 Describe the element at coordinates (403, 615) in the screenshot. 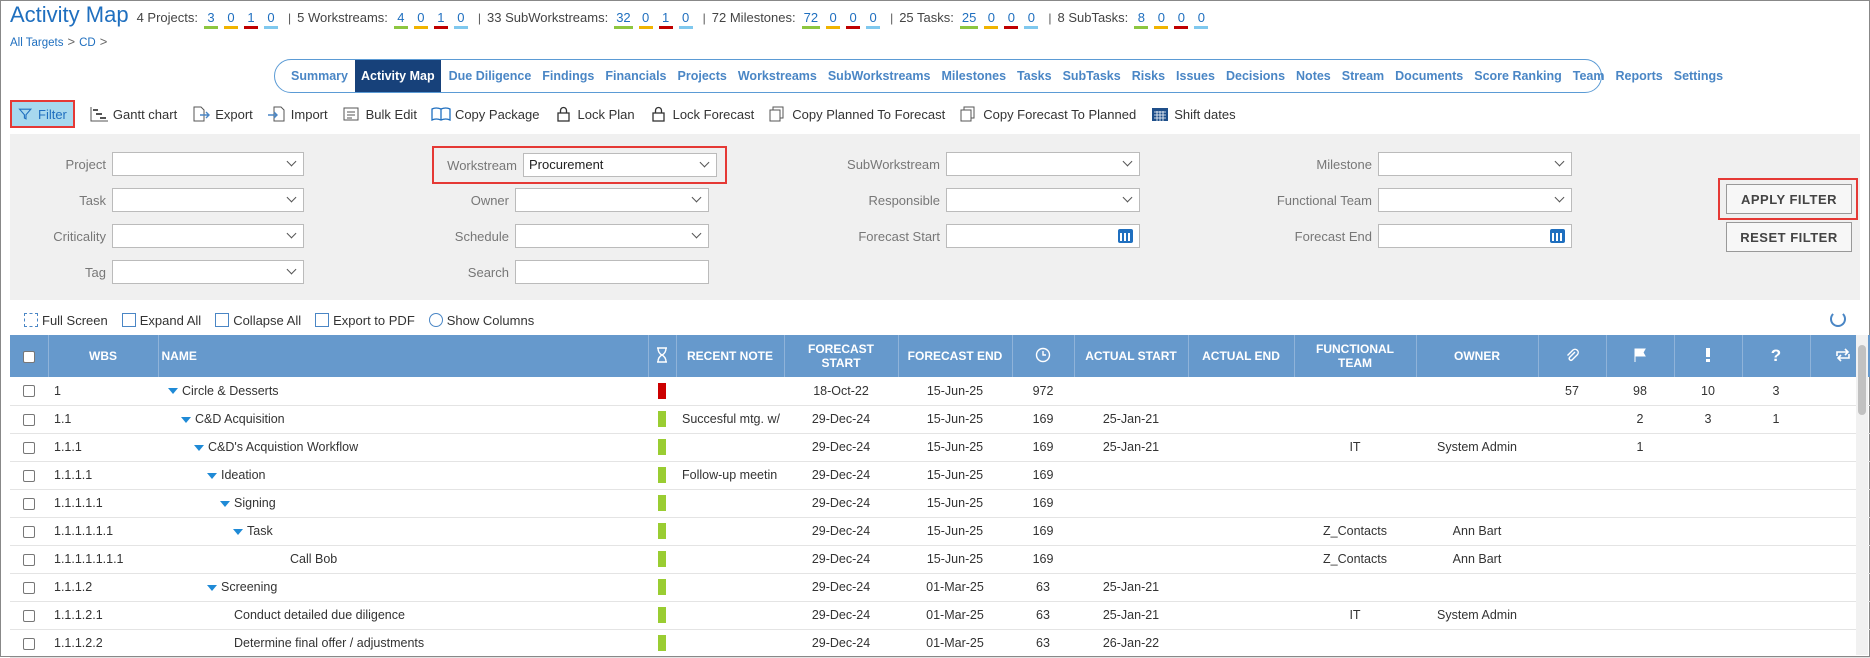

I see `name-cell: Conduct detailed due diligence` at that location.